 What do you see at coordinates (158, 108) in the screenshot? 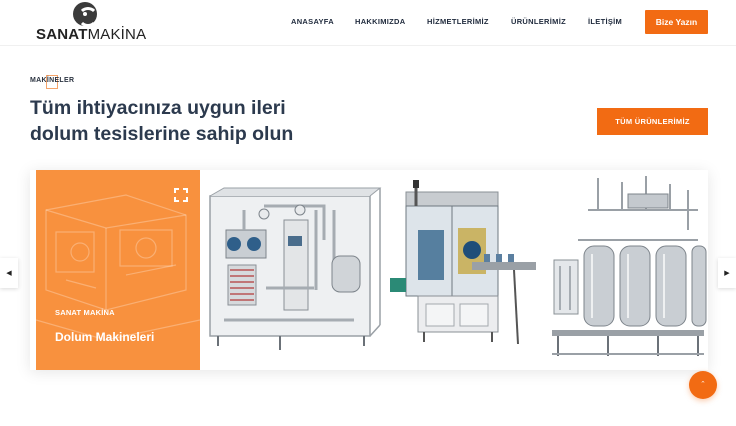
I see `headline-line-1: Tüm ihtiyacınıza uygun ileri` at bounding box center [158, 108].